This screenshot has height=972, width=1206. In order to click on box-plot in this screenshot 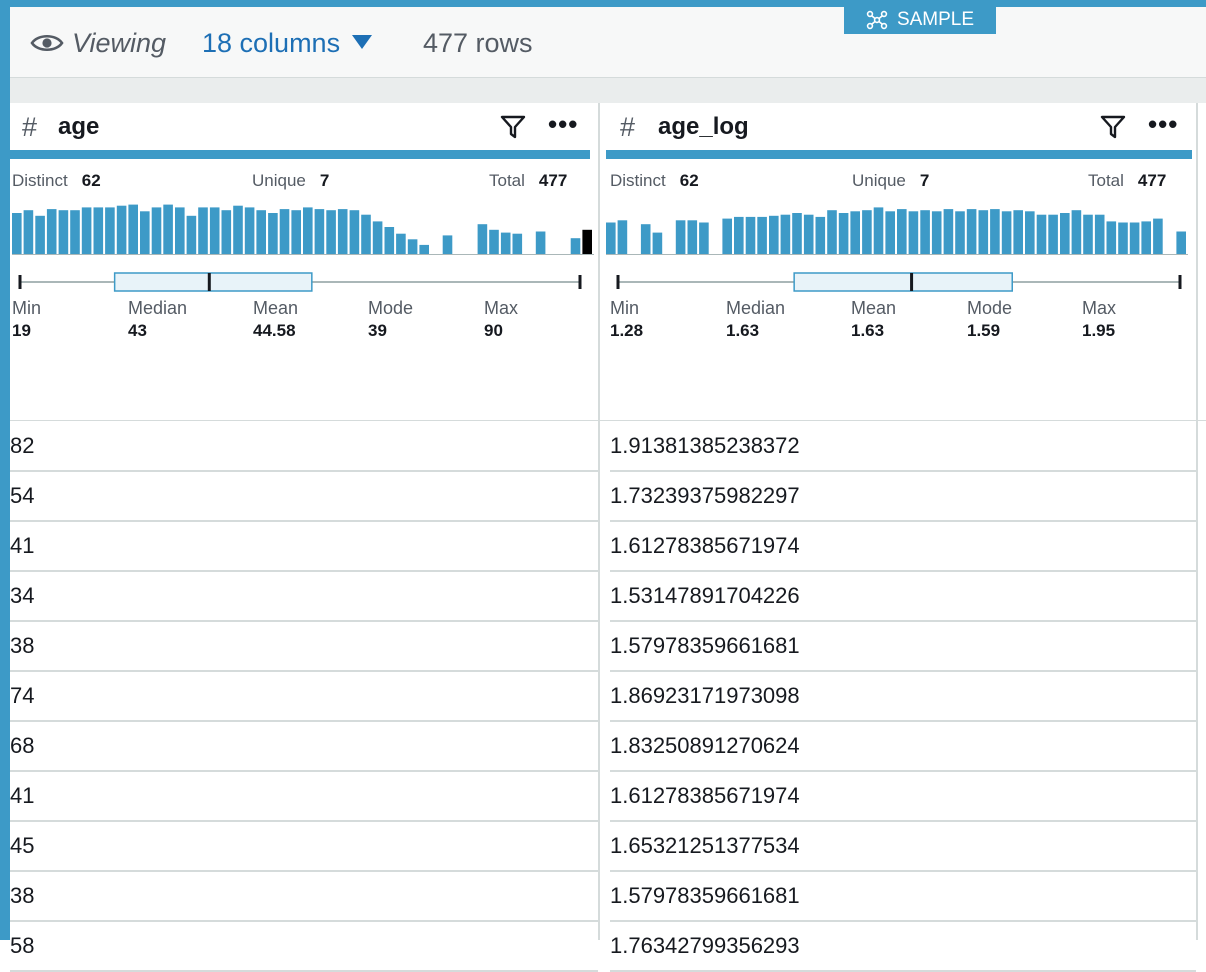, I will do `click(300, 282)`.